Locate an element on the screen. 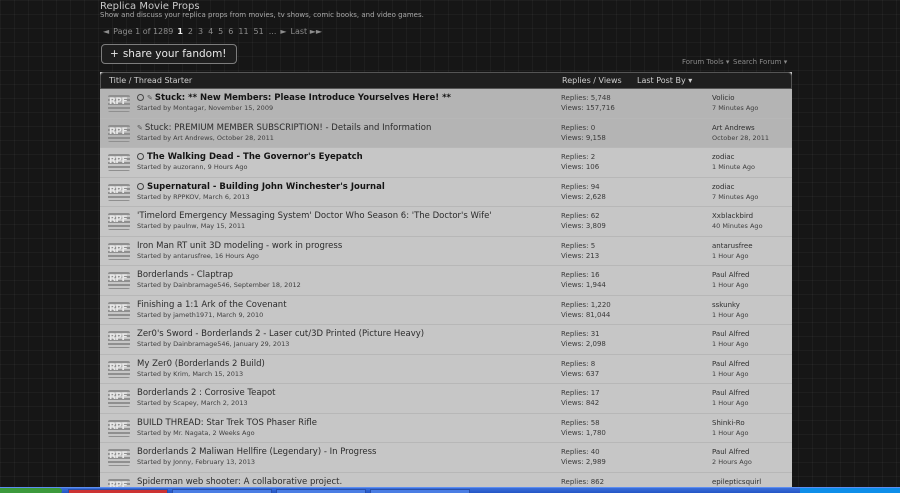 The image size is (900, 493). plus-icon: + is located at coordinates (114, 54).